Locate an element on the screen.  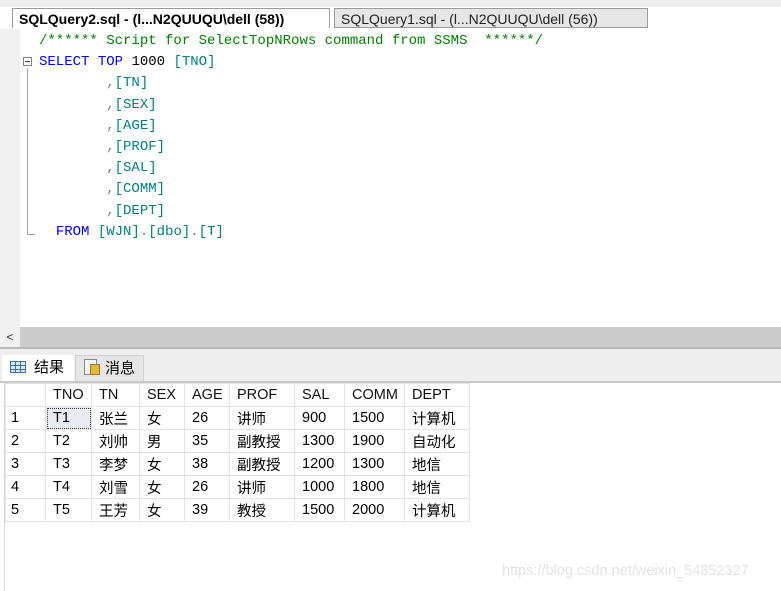
table-row: 1 T1 张兰女 26 讲师 900 1500 计算机 is located at coordinates (237, 418).